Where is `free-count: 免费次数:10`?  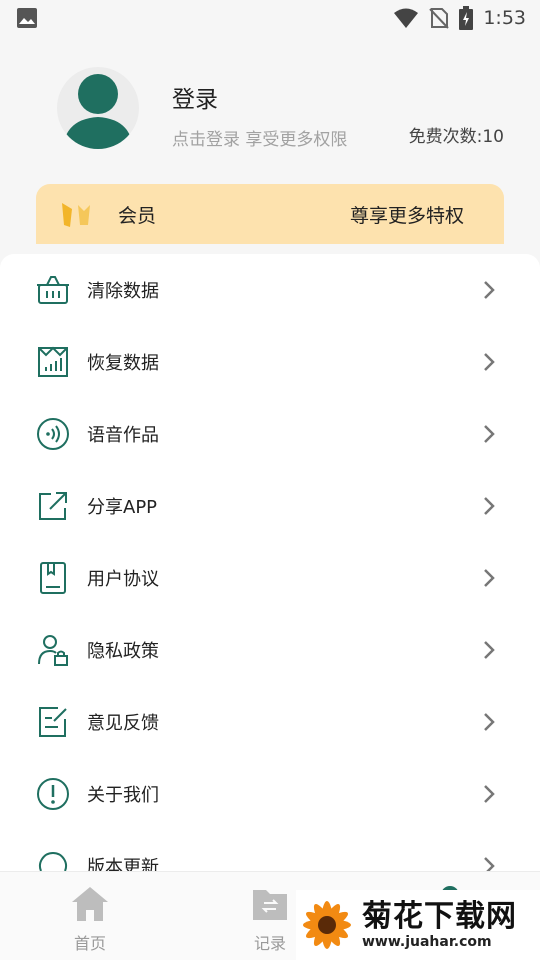 free-count: 免费次数:10 is located at coordinates (456, 137).